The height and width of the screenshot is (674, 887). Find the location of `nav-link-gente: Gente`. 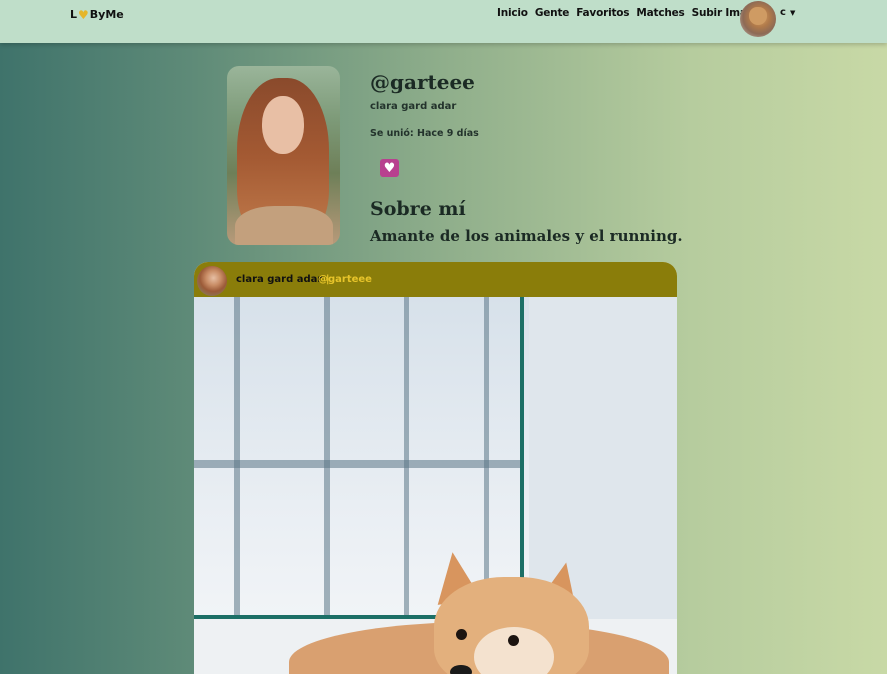

nav-link-gente: Gente is located at coordinates (552, 13).